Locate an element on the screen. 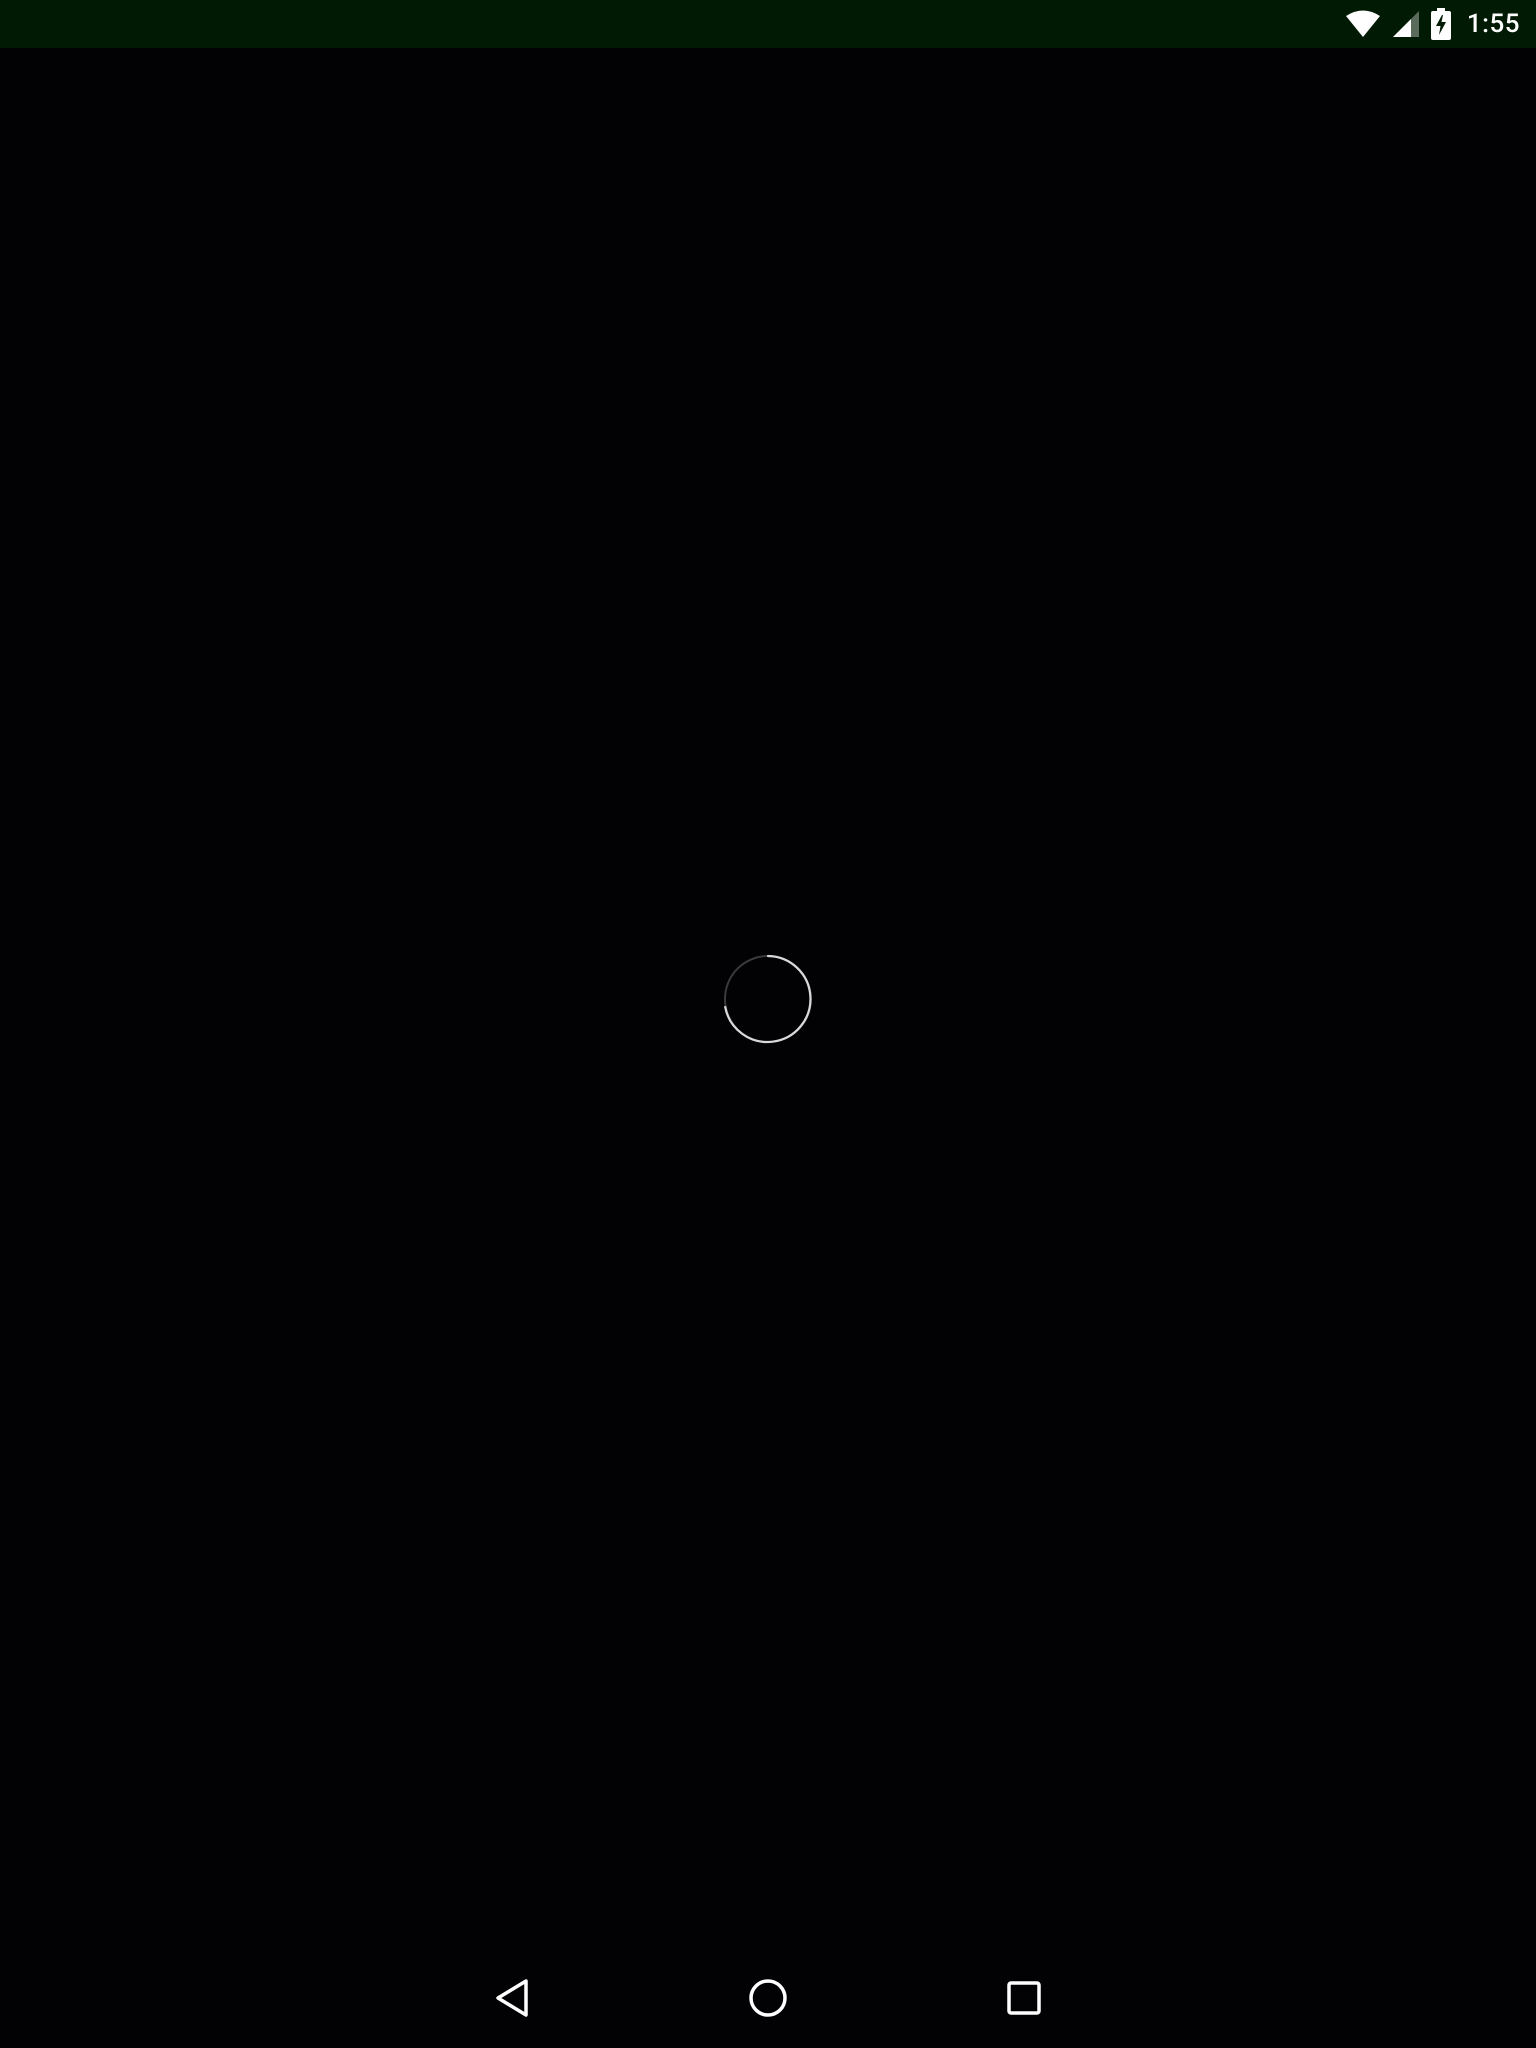 The width and height of the screenshot is (1536, 2048). recents-icon is located at coordinates (1024, 2000).